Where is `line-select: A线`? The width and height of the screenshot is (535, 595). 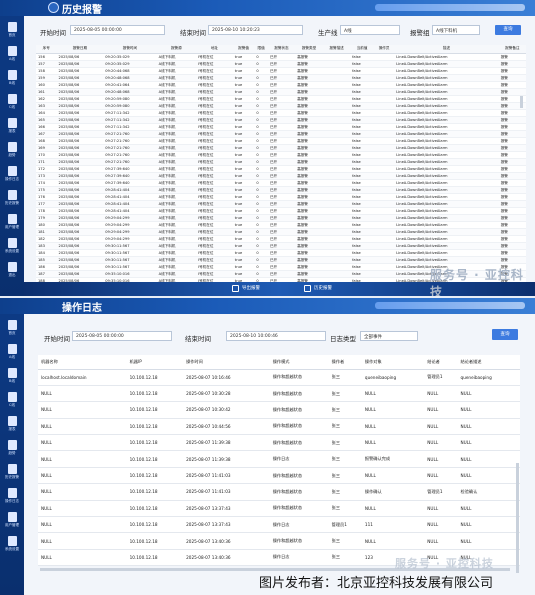
line-select: A线 is located at coordinates (370, 30).